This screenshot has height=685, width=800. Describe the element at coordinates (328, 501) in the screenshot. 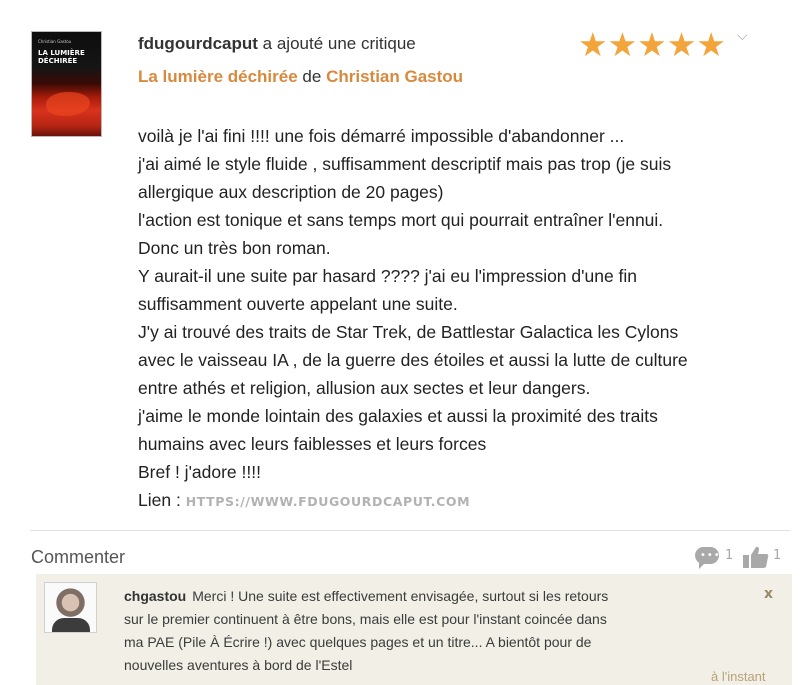

I see `external-link: HTTPS://WWW.FDUGOURDCAPUT.COM` at that location.